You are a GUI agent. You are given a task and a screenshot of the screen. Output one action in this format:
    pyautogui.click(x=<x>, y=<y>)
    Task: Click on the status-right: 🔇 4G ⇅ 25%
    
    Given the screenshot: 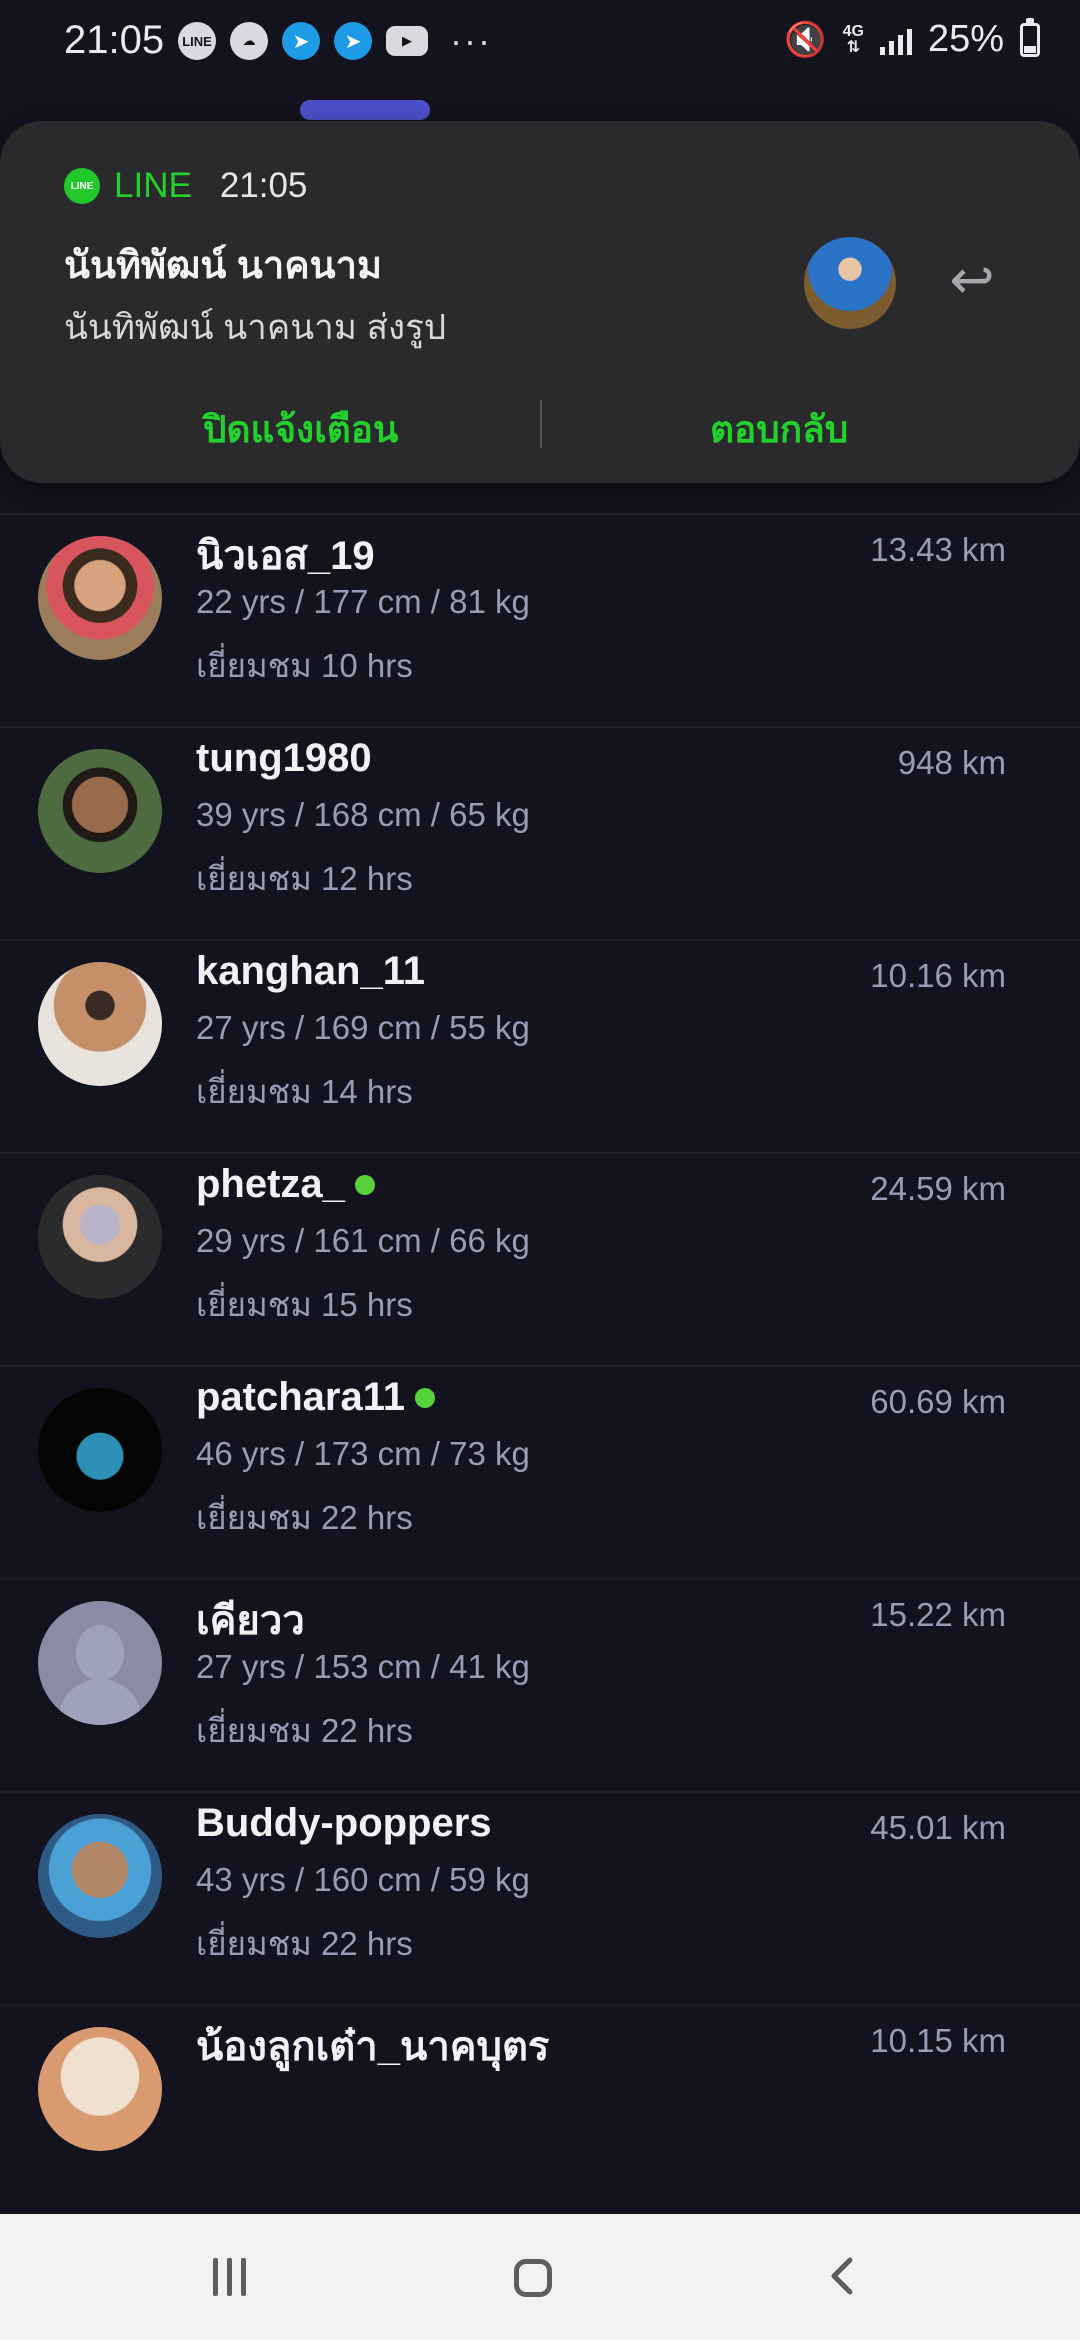 What is the action you would take?
    pyautogui.click(x=912, y=39)
    